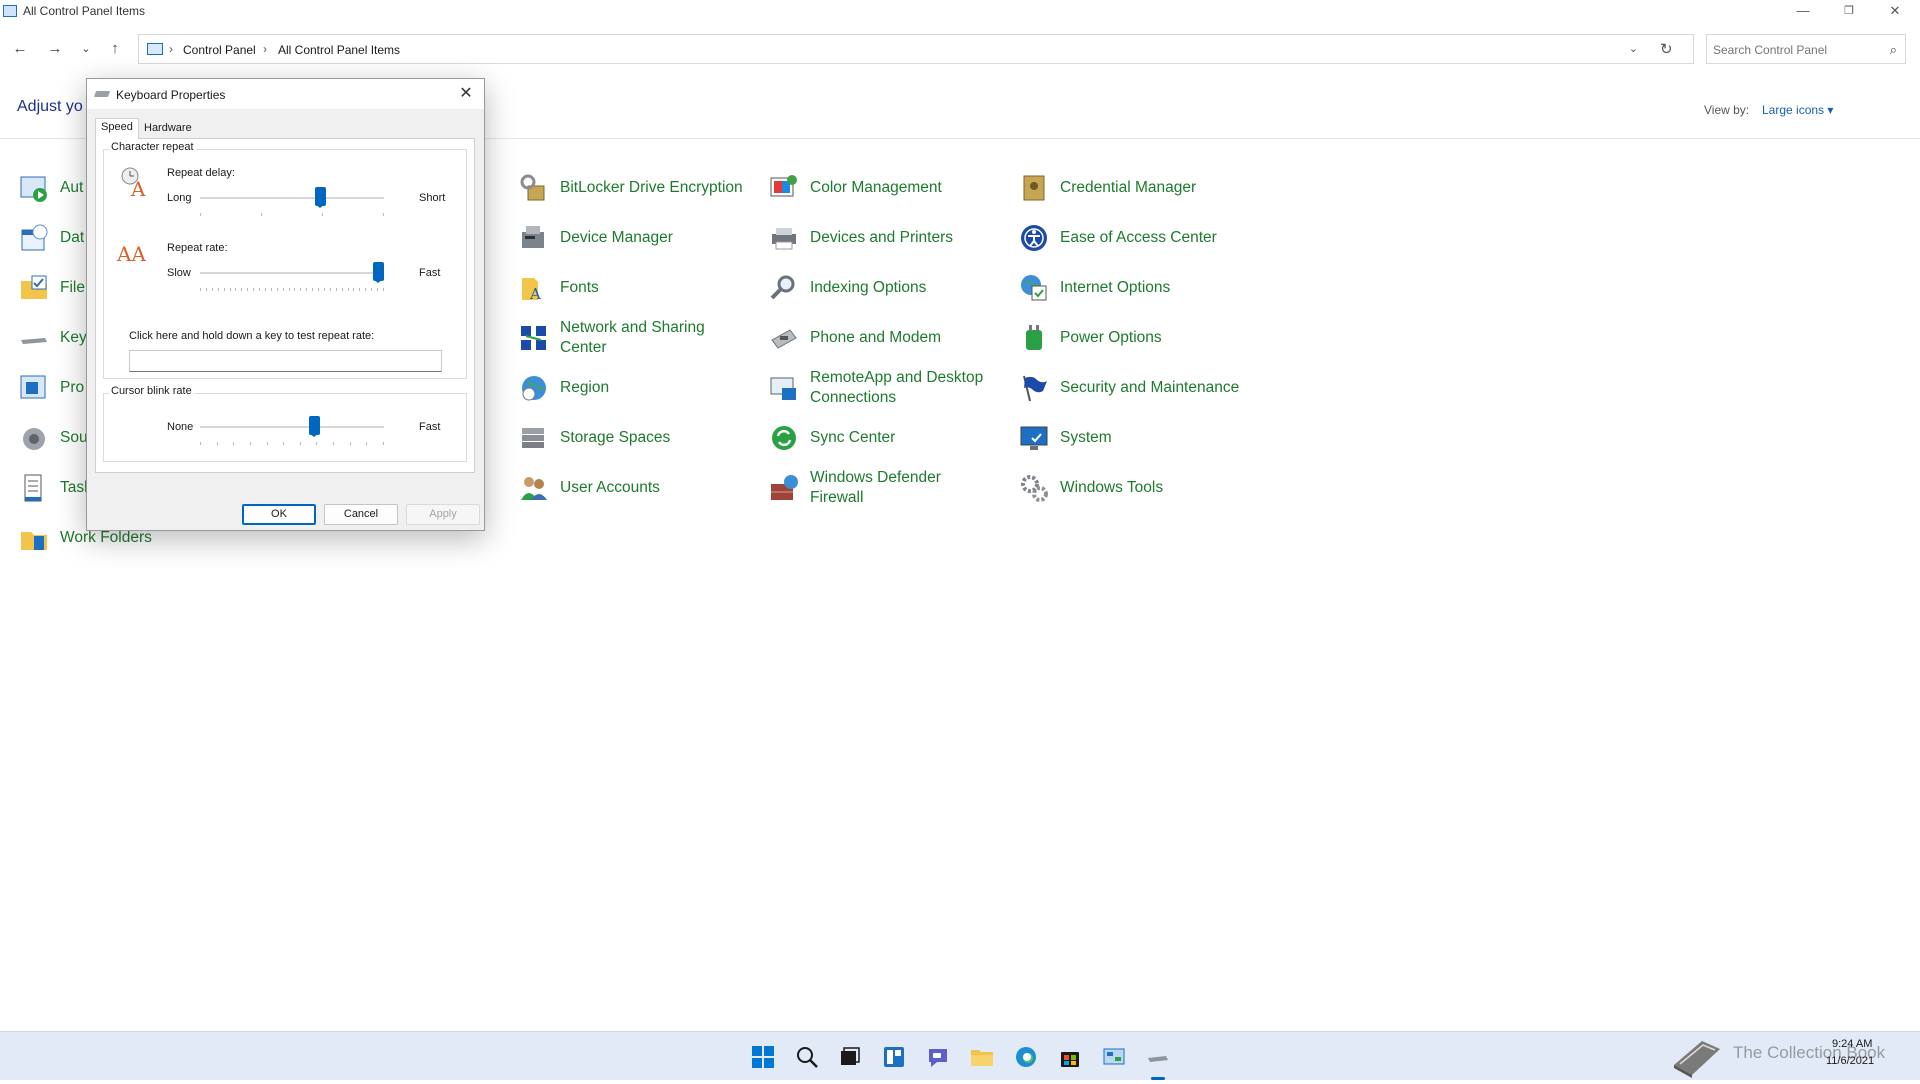  I want to click on programs-icon, so click(34, 388).